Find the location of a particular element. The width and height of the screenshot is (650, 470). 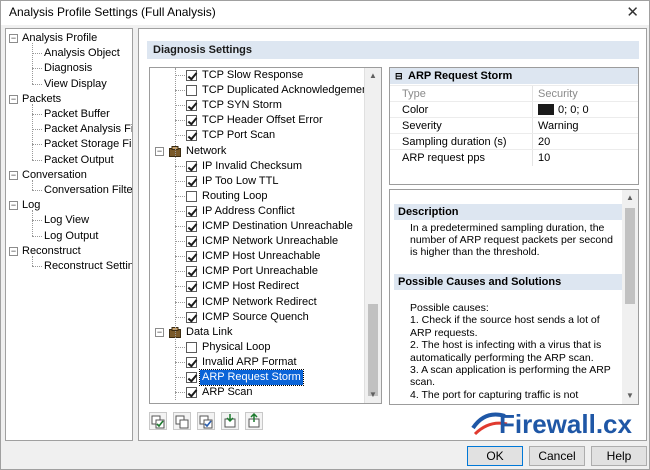

help-button: Help is located at coordinates (619, 456).